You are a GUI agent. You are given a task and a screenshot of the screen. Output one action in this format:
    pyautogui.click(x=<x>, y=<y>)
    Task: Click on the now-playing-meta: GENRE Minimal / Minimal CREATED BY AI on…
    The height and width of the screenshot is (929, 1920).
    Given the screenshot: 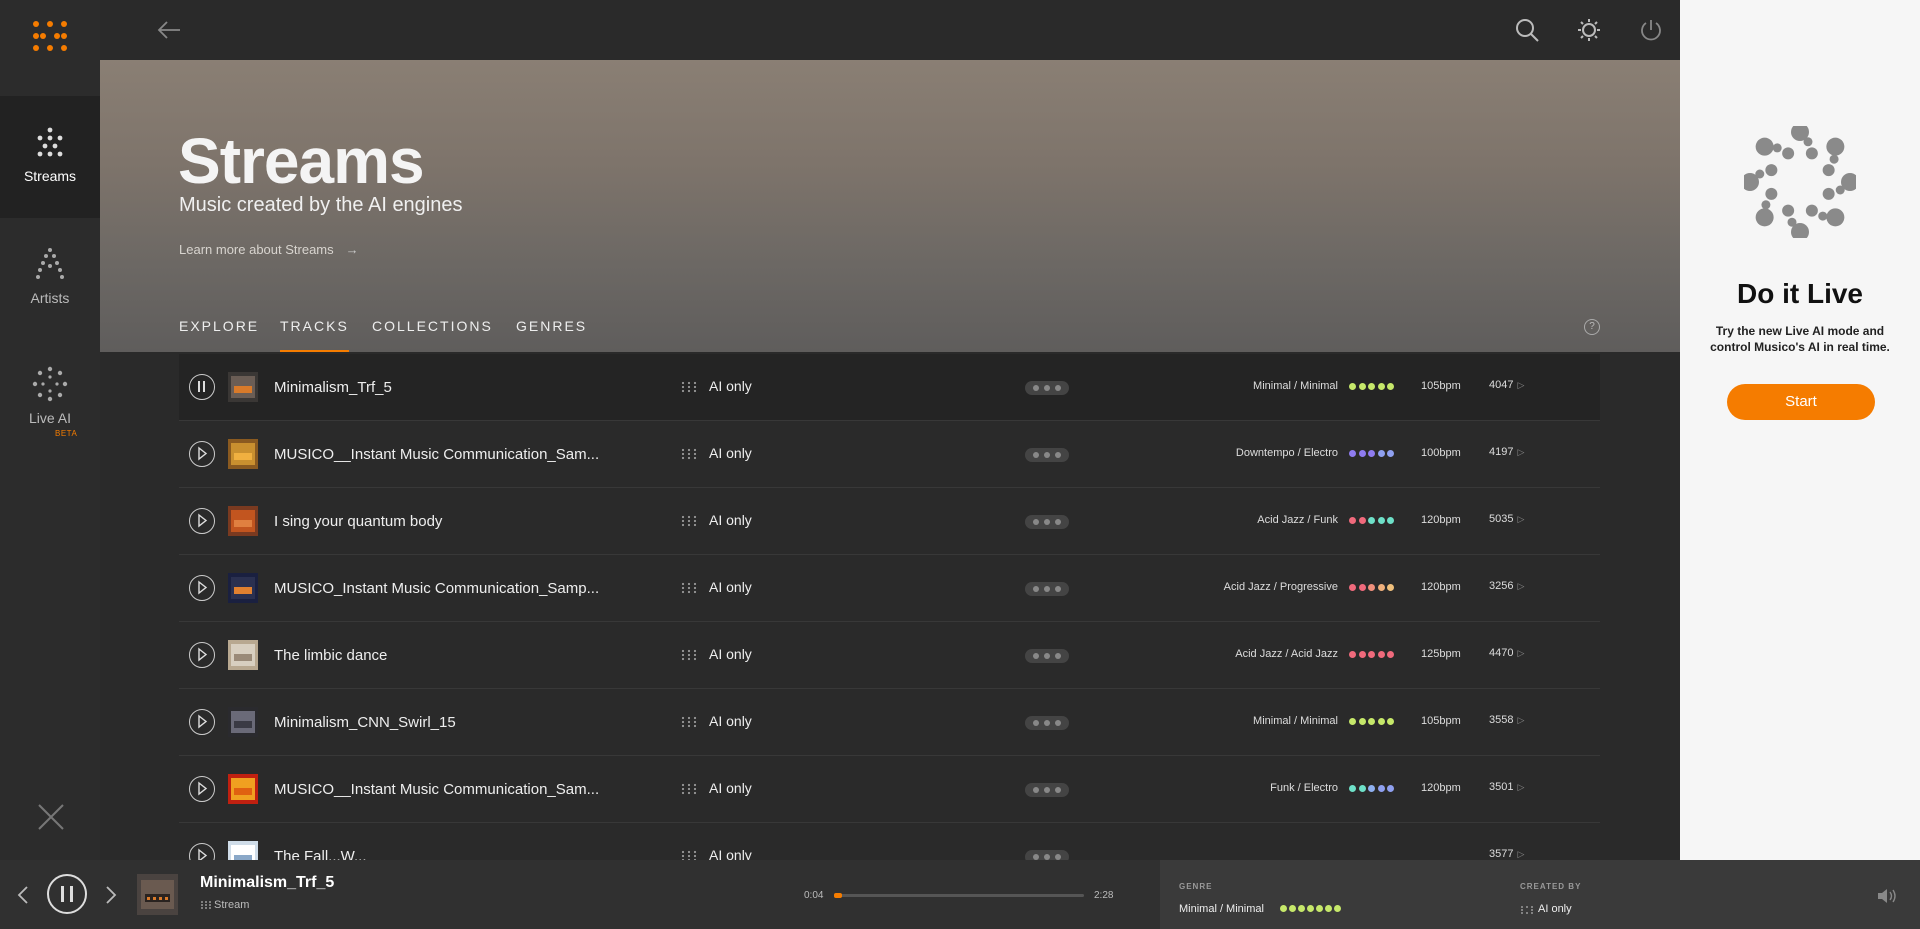 What is the action you would take?
    pyautogui.click(x=1540, y=894)
    